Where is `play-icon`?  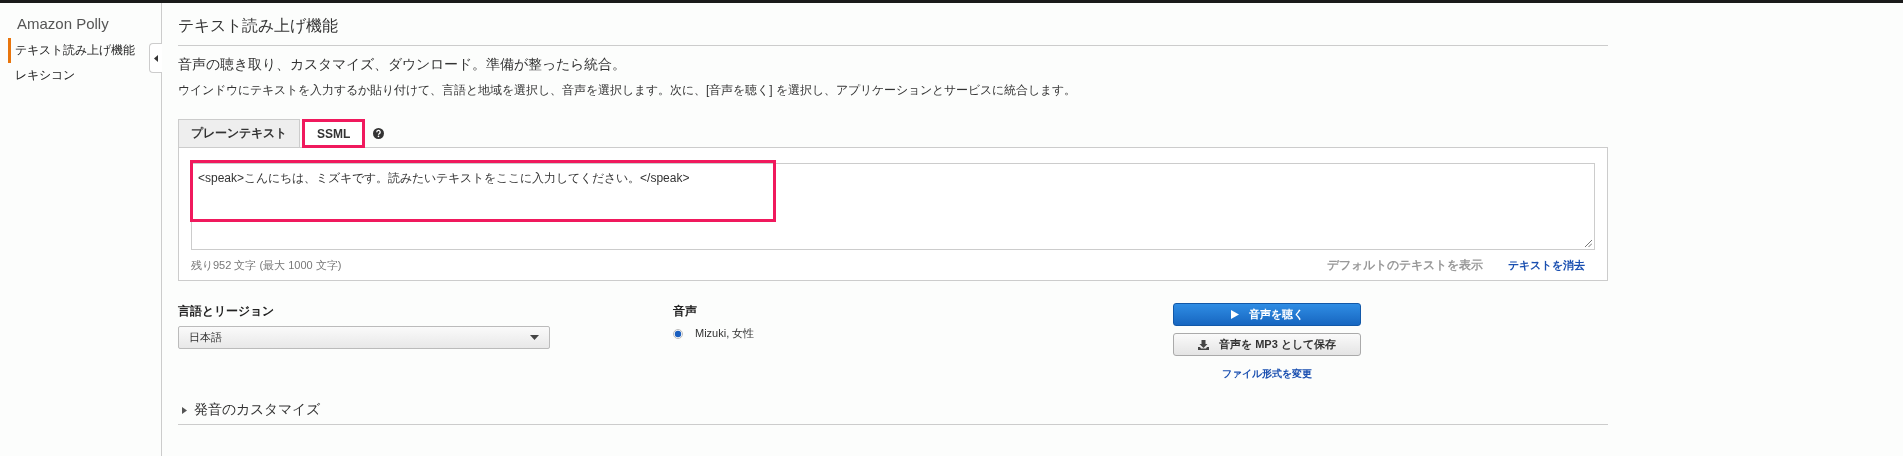
play-icon is located at coordinates (1234, 314).